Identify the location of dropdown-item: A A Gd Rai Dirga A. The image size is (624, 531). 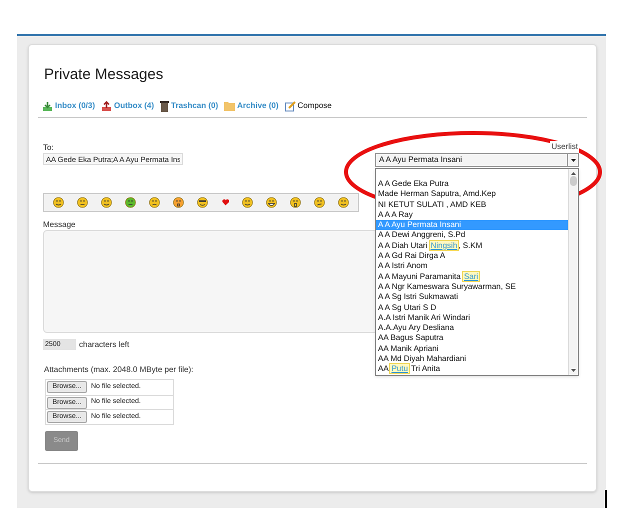
(472, 256).